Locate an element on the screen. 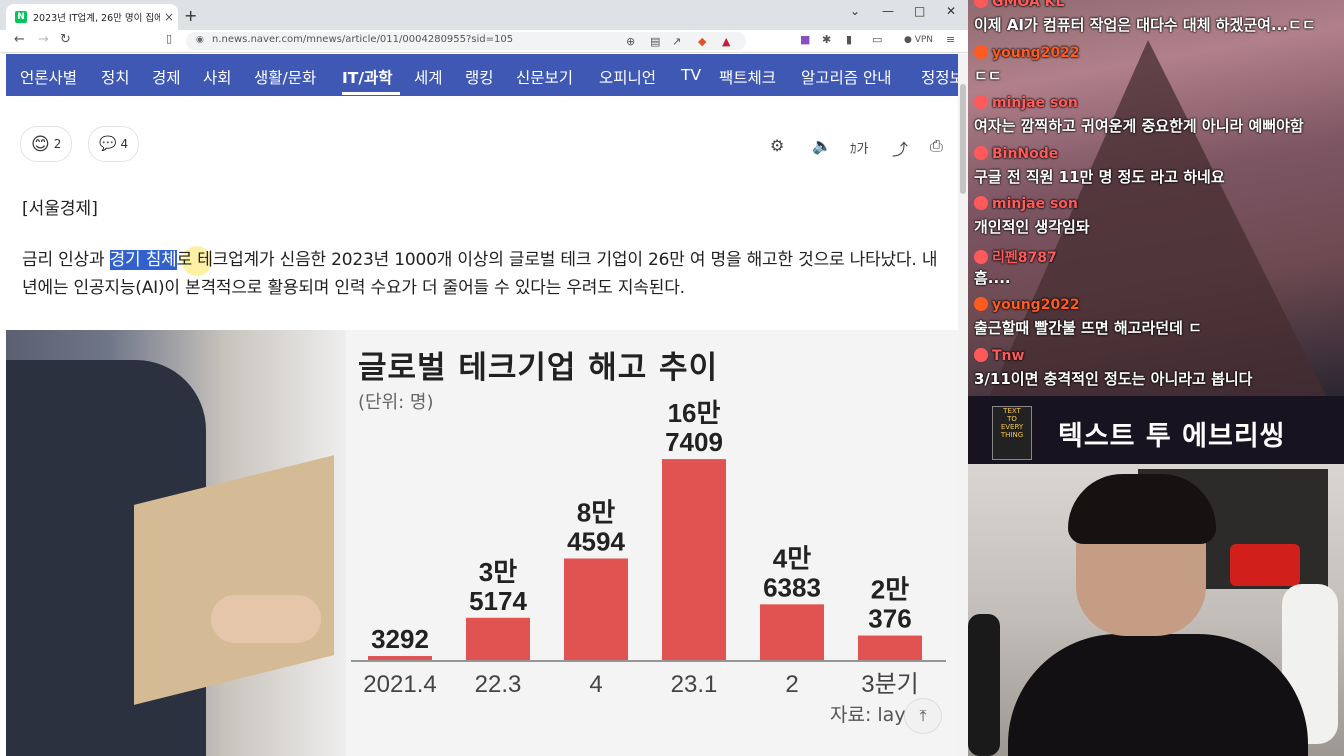 This screenshot has height=756, width=1344. stream-banner: TEXT TO EVERY THING 텍스트 투 에브리씽 is located at coordinates (1156, 430).